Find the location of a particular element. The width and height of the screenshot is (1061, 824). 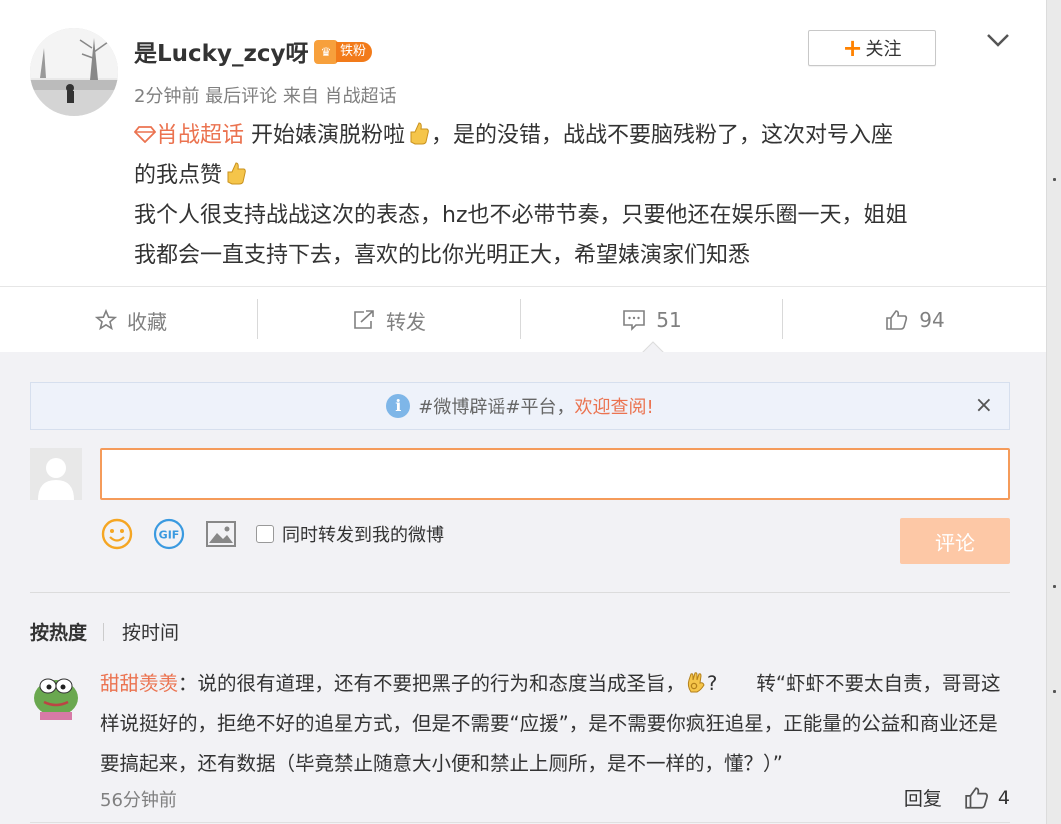

comment-icon is located at coordinates (634, 320).